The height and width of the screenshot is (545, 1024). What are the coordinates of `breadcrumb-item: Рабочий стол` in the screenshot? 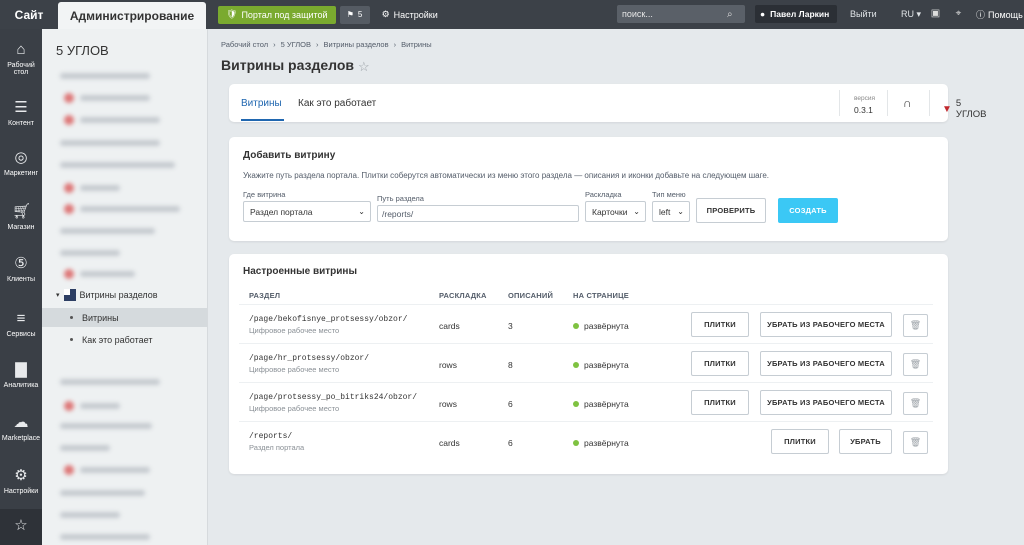 It's located at (244, 44).